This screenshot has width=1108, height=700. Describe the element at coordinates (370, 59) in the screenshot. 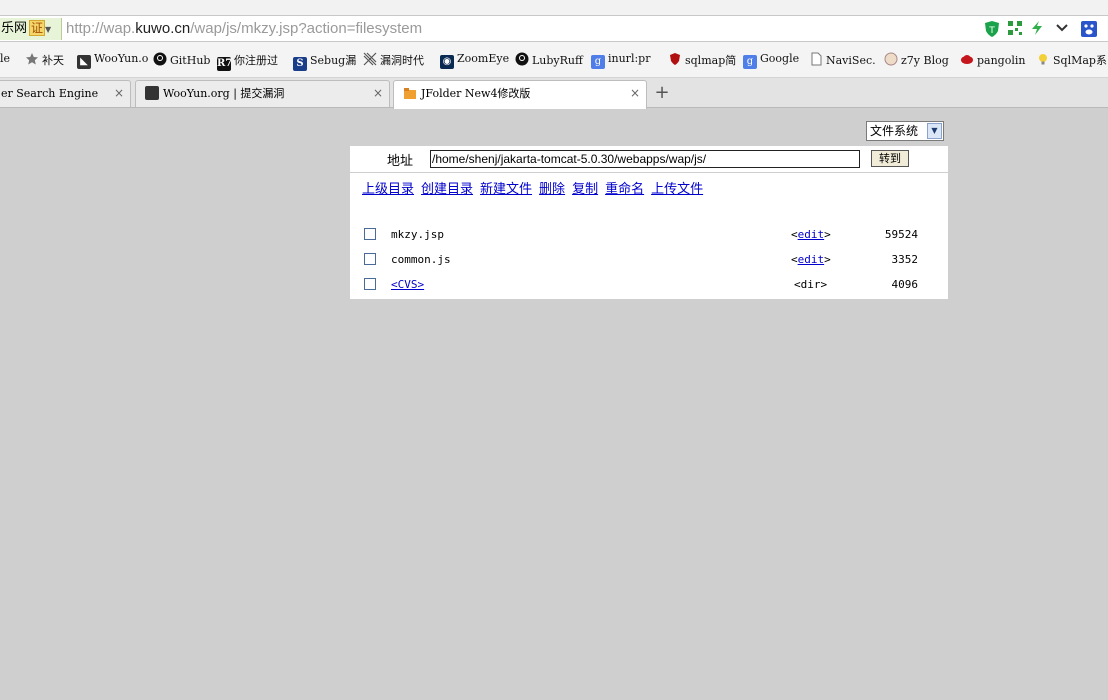

I see `crosshatch-icon` at that location.